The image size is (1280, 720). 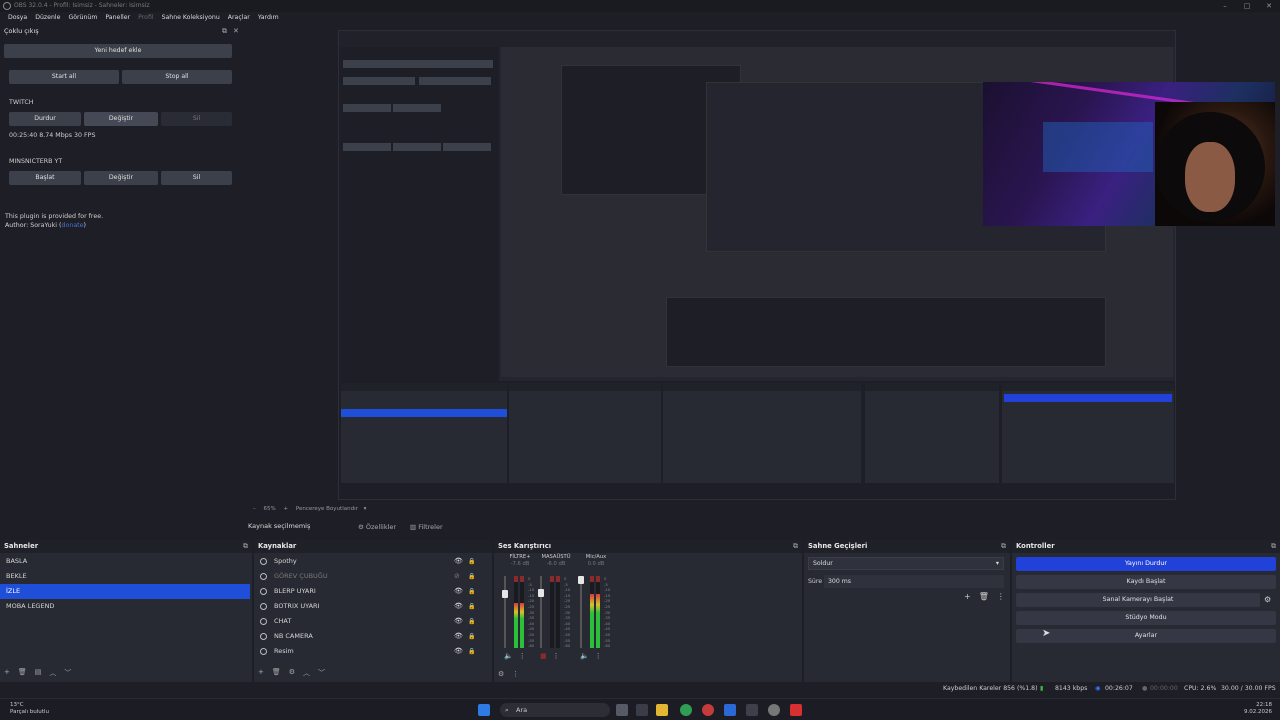 What do you see at coordinates (17, 18) in the screenshot?
I see `menu-file: Dosya` at bounding box center [17, 18].